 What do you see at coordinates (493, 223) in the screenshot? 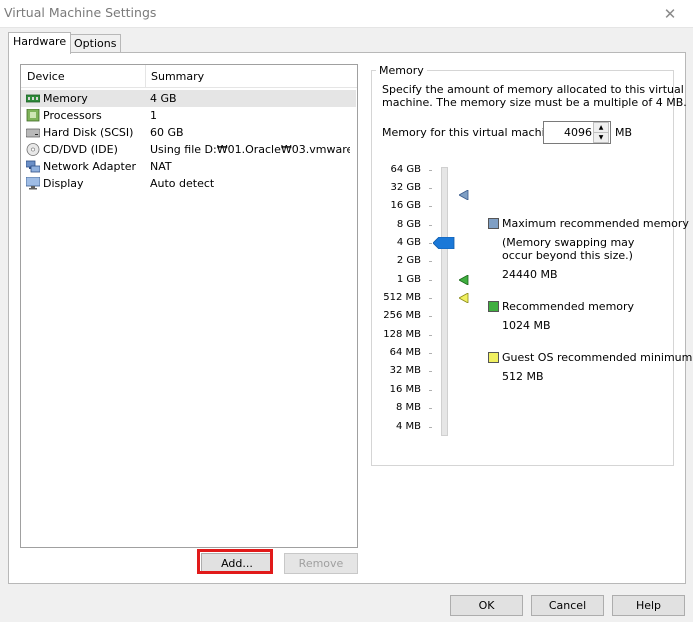
I see `max-recommended-legend-icon` at bounding box center [493, 223].